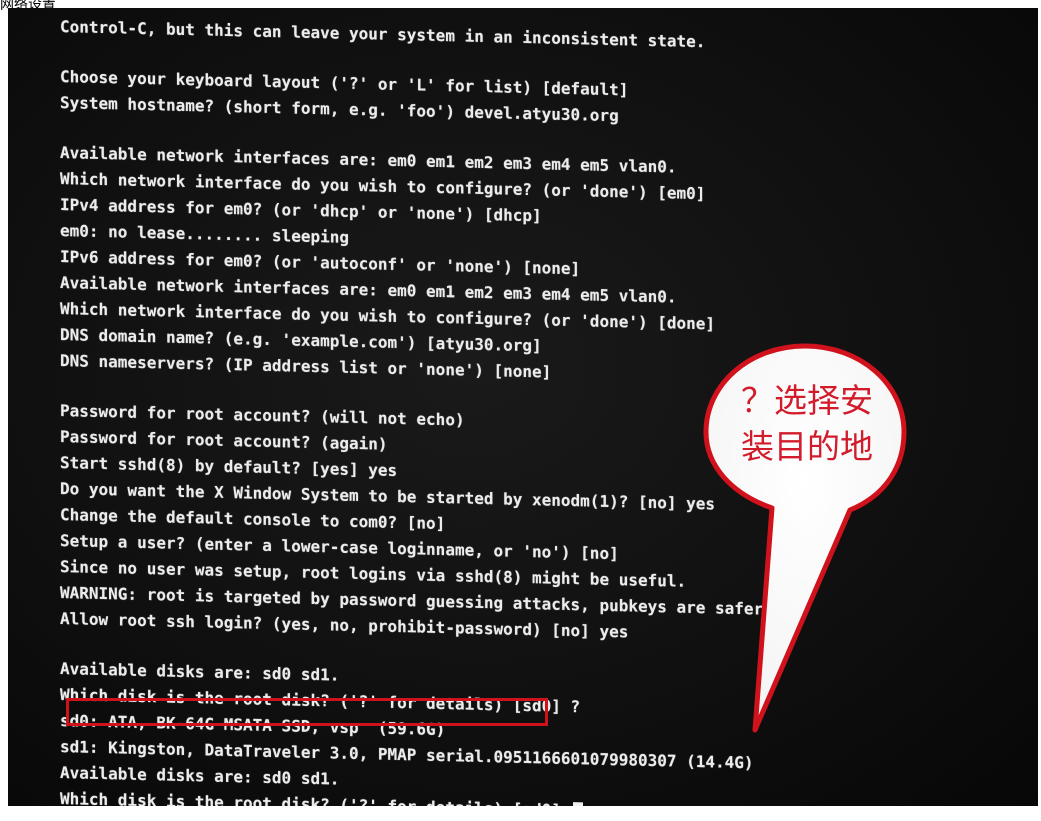 This screenshot has width=1041, height=821. What do you see at coordinates (577, 803) in the screenshot?
I see `text-cursor` at bounding box center [577, 803].